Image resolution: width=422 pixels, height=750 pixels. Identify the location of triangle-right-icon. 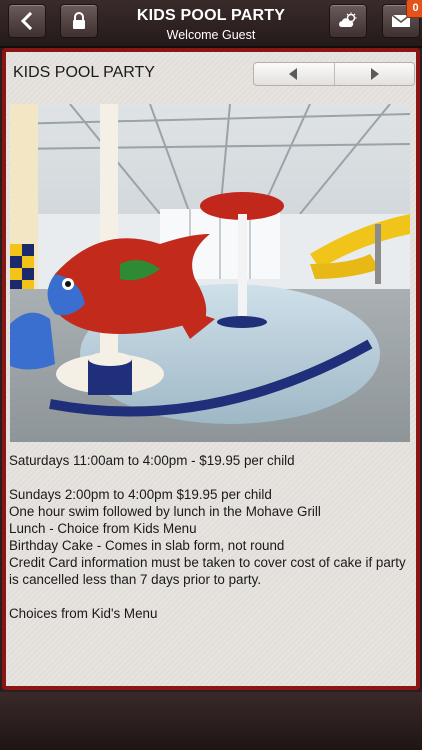
(375, 74).